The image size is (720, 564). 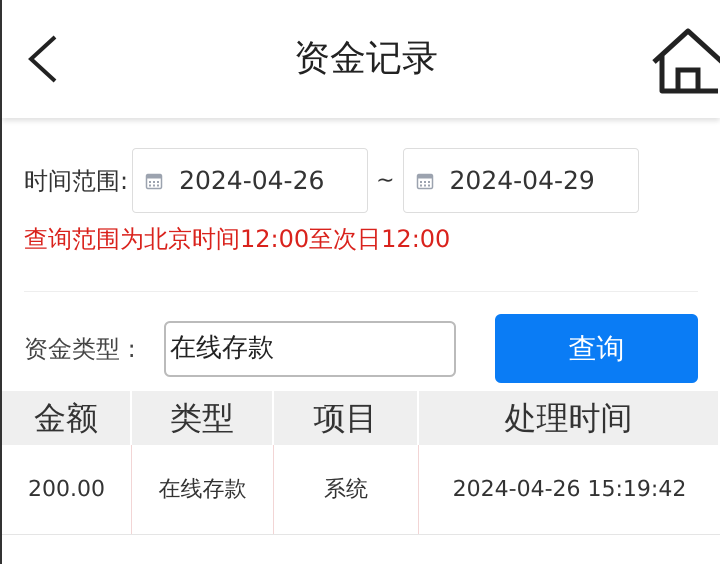 What do you see at coordinates (203, 489) in the screenshot?
I see `table-cell: 在线存款` at bounding box center [203, 489].